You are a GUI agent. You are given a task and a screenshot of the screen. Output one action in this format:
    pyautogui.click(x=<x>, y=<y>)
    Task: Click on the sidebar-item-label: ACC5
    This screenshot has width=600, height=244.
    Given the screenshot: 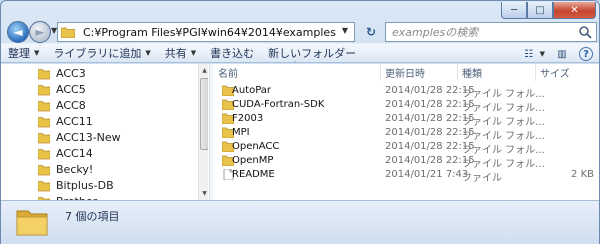 What is the action you would take?
    pyautogui.click(x=71, y=89)
    